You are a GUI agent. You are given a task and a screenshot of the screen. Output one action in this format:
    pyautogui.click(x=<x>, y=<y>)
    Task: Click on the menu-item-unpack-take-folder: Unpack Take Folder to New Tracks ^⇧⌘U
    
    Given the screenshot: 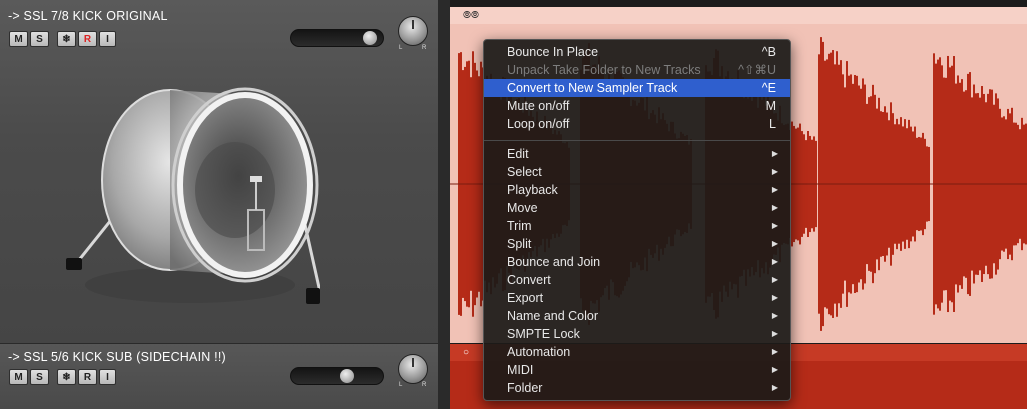 What is the action you would take?
    pyautogui.click(x=637, y=70)
    